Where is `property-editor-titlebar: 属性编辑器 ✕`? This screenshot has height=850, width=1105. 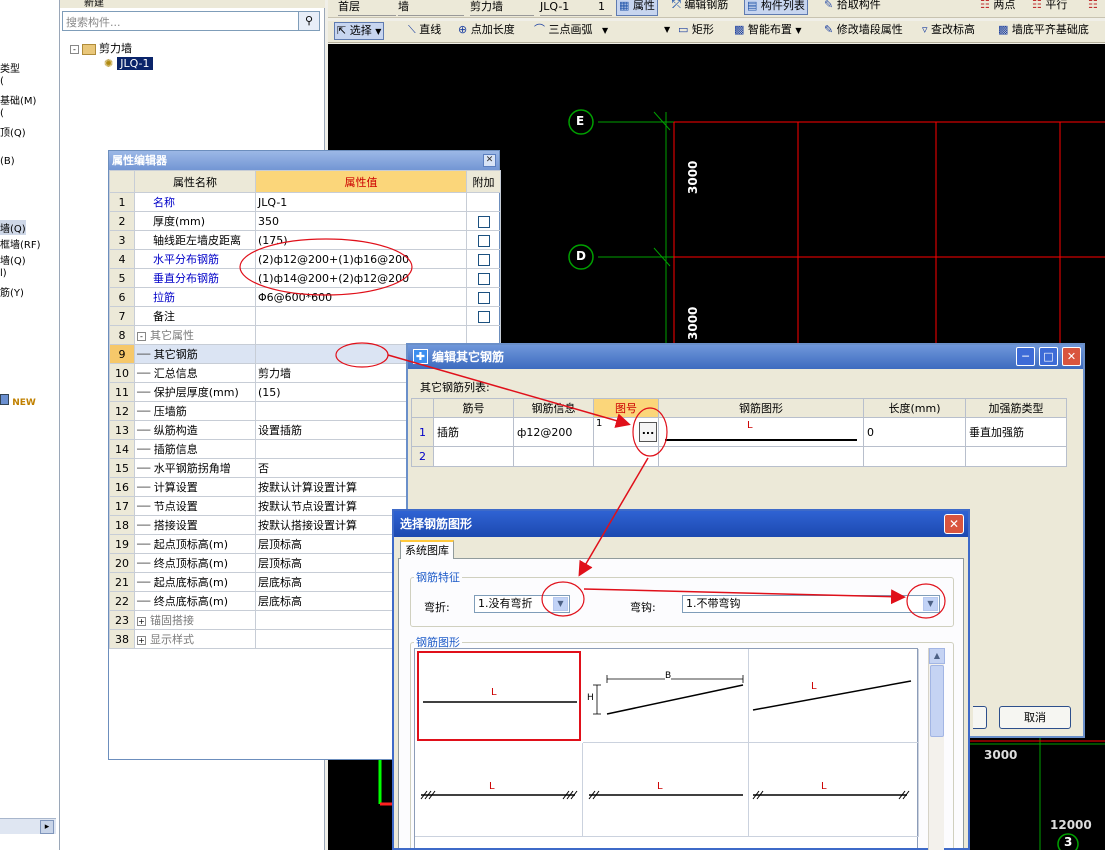
property-editor-titlebar: 属性编辑器 ✕ is located at coordinates (304, 160).